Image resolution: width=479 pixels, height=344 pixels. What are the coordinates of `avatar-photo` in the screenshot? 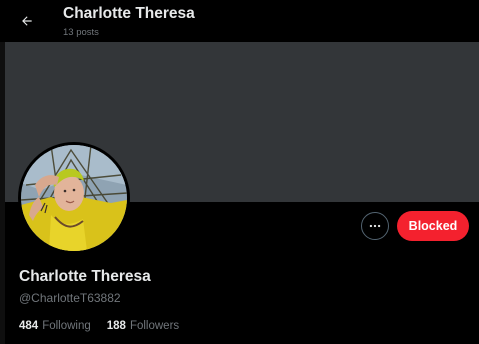 It's located at (74, 198).